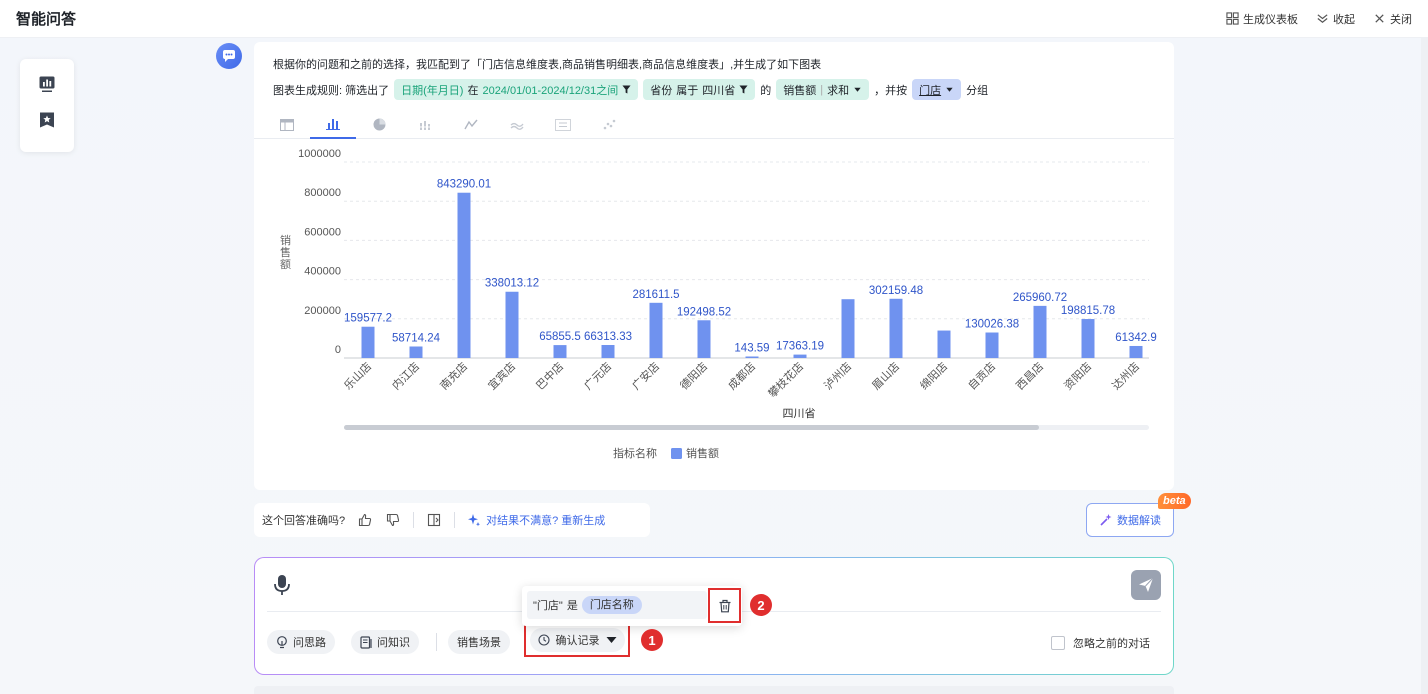 Image resolution: width=1428 pixels, height=694 pixels. Describe the element at coordinates (1322, 18) in the screenshot. I see `collapse-chevron-icon` at that location.